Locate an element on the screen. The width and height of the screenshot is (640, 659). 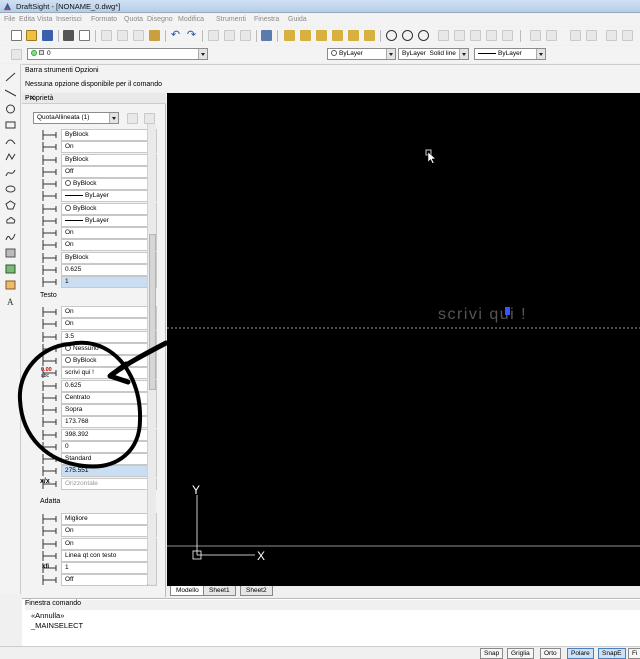
dimension-ordinate-icon is located at coordinates (353, 35).